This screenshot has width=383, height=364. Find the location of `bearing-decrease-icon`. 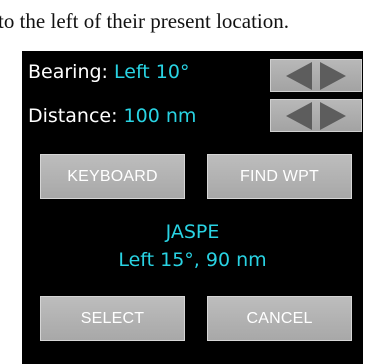

bearing-decrease-icon is located at coordinates (299, 75).